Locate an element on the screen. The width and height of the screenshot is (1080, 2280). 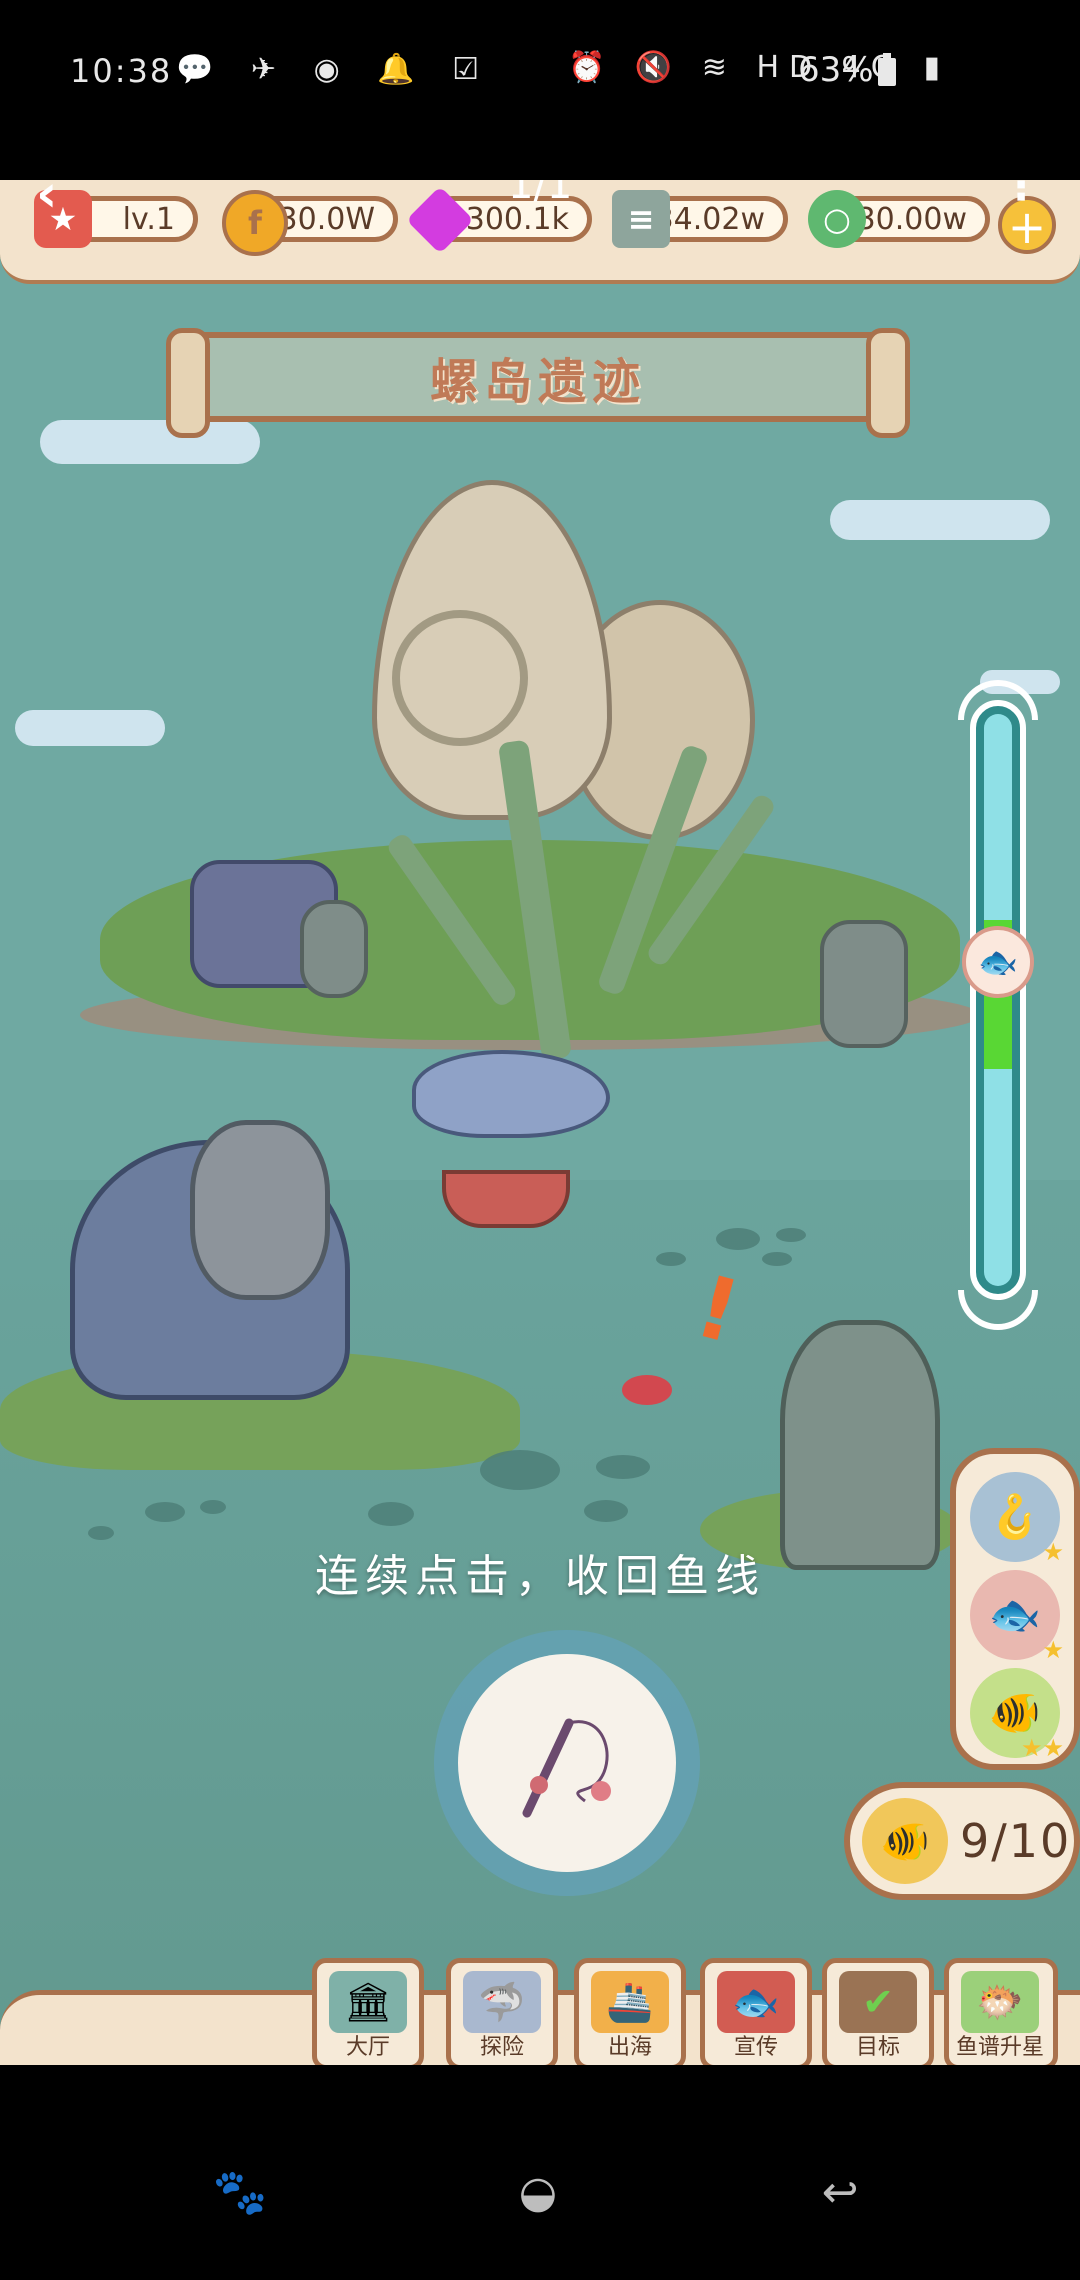
rainbow-fish-icon: 🐠 is located at coordinates (1015, 1712).